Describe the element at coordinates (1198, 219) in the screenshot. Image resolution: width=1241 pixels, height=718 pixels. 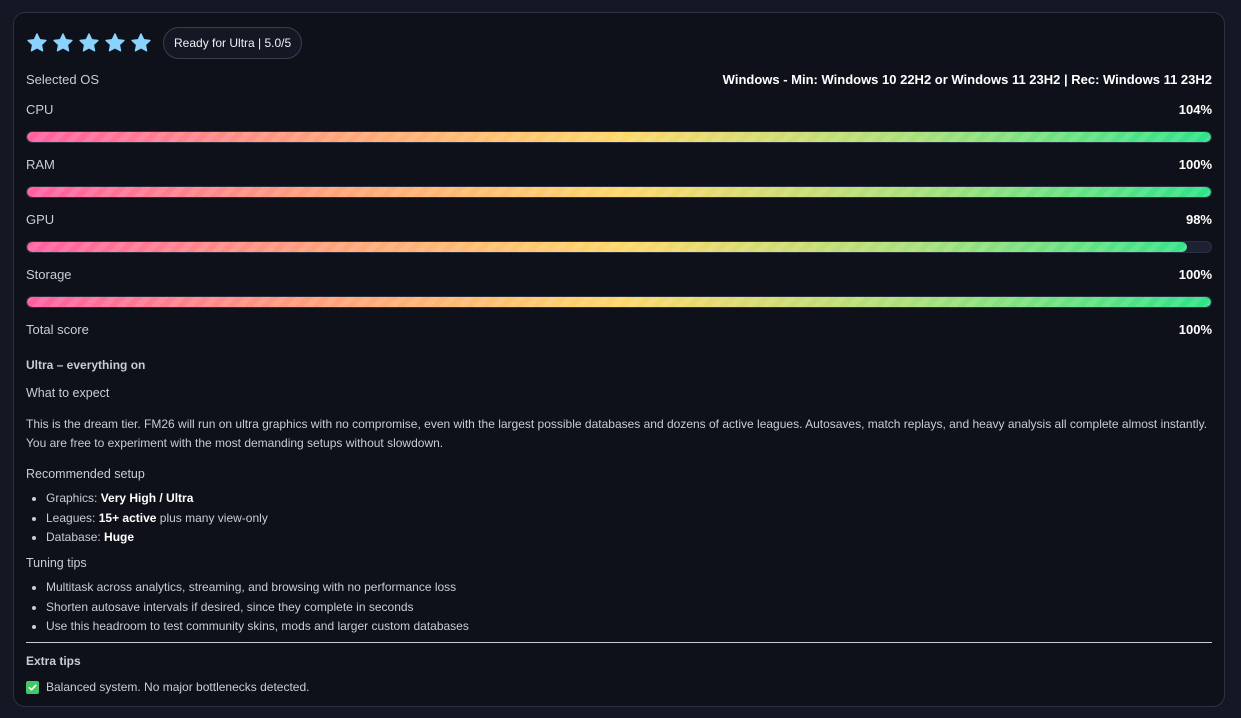
I see `gpu-value: 98%` at that location.